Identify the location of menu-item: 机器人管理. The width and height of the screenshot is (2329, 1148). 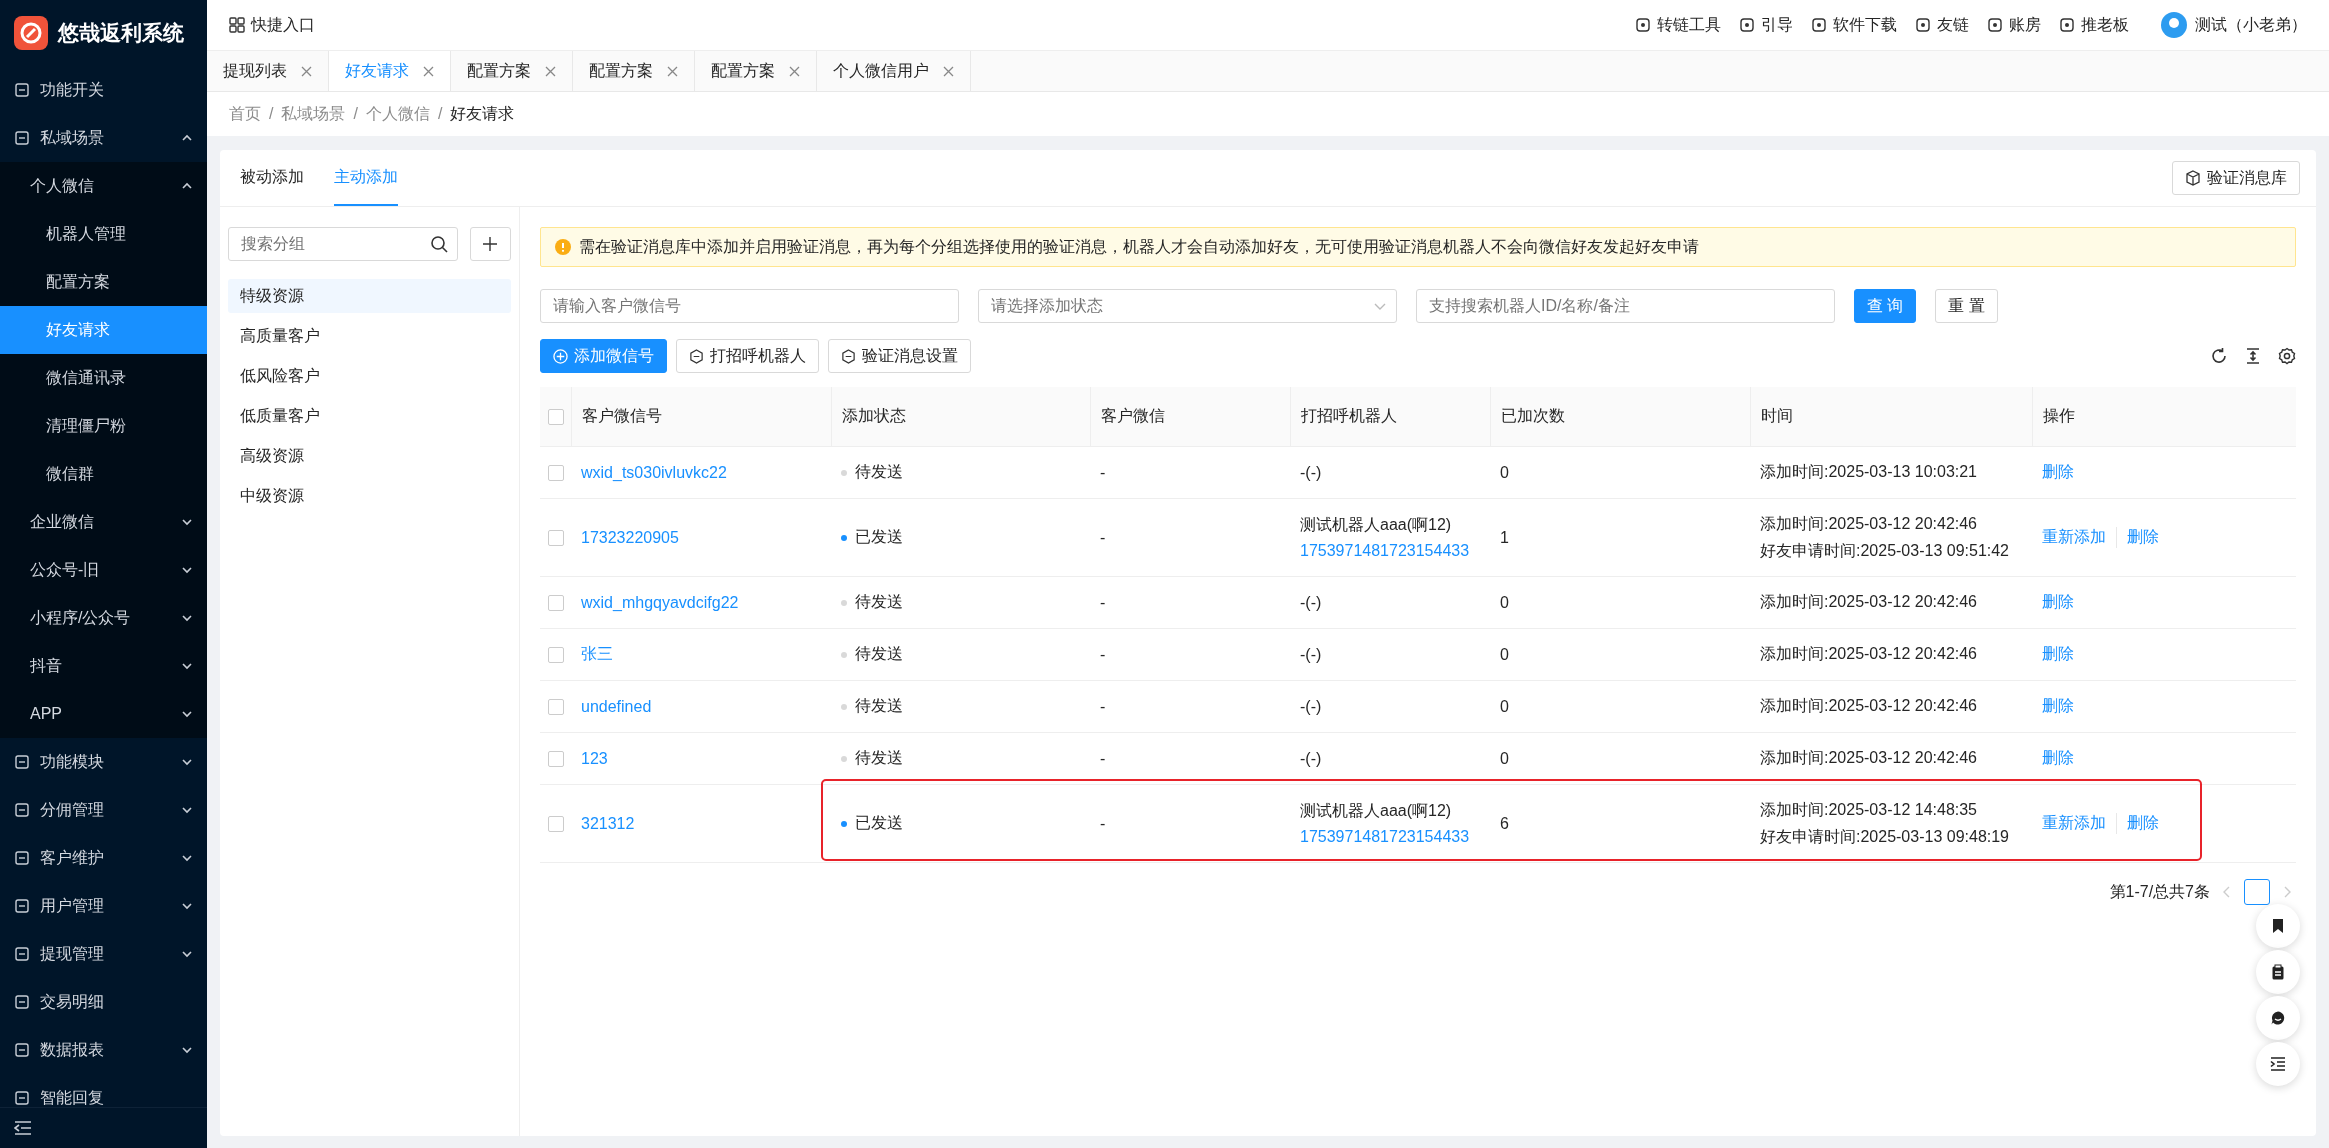
(103, 234).